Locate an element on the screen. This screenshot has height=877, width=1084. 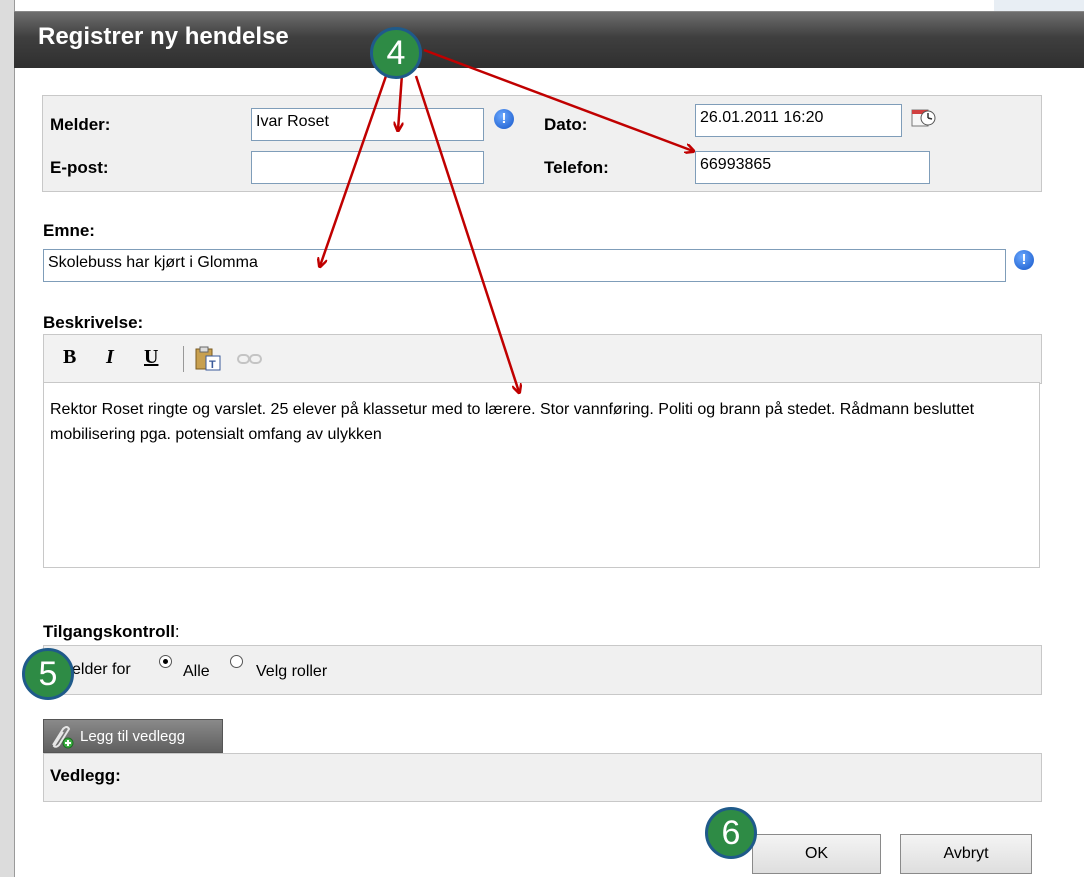
dato-label: Dato: is located at coordinates (566, 124).